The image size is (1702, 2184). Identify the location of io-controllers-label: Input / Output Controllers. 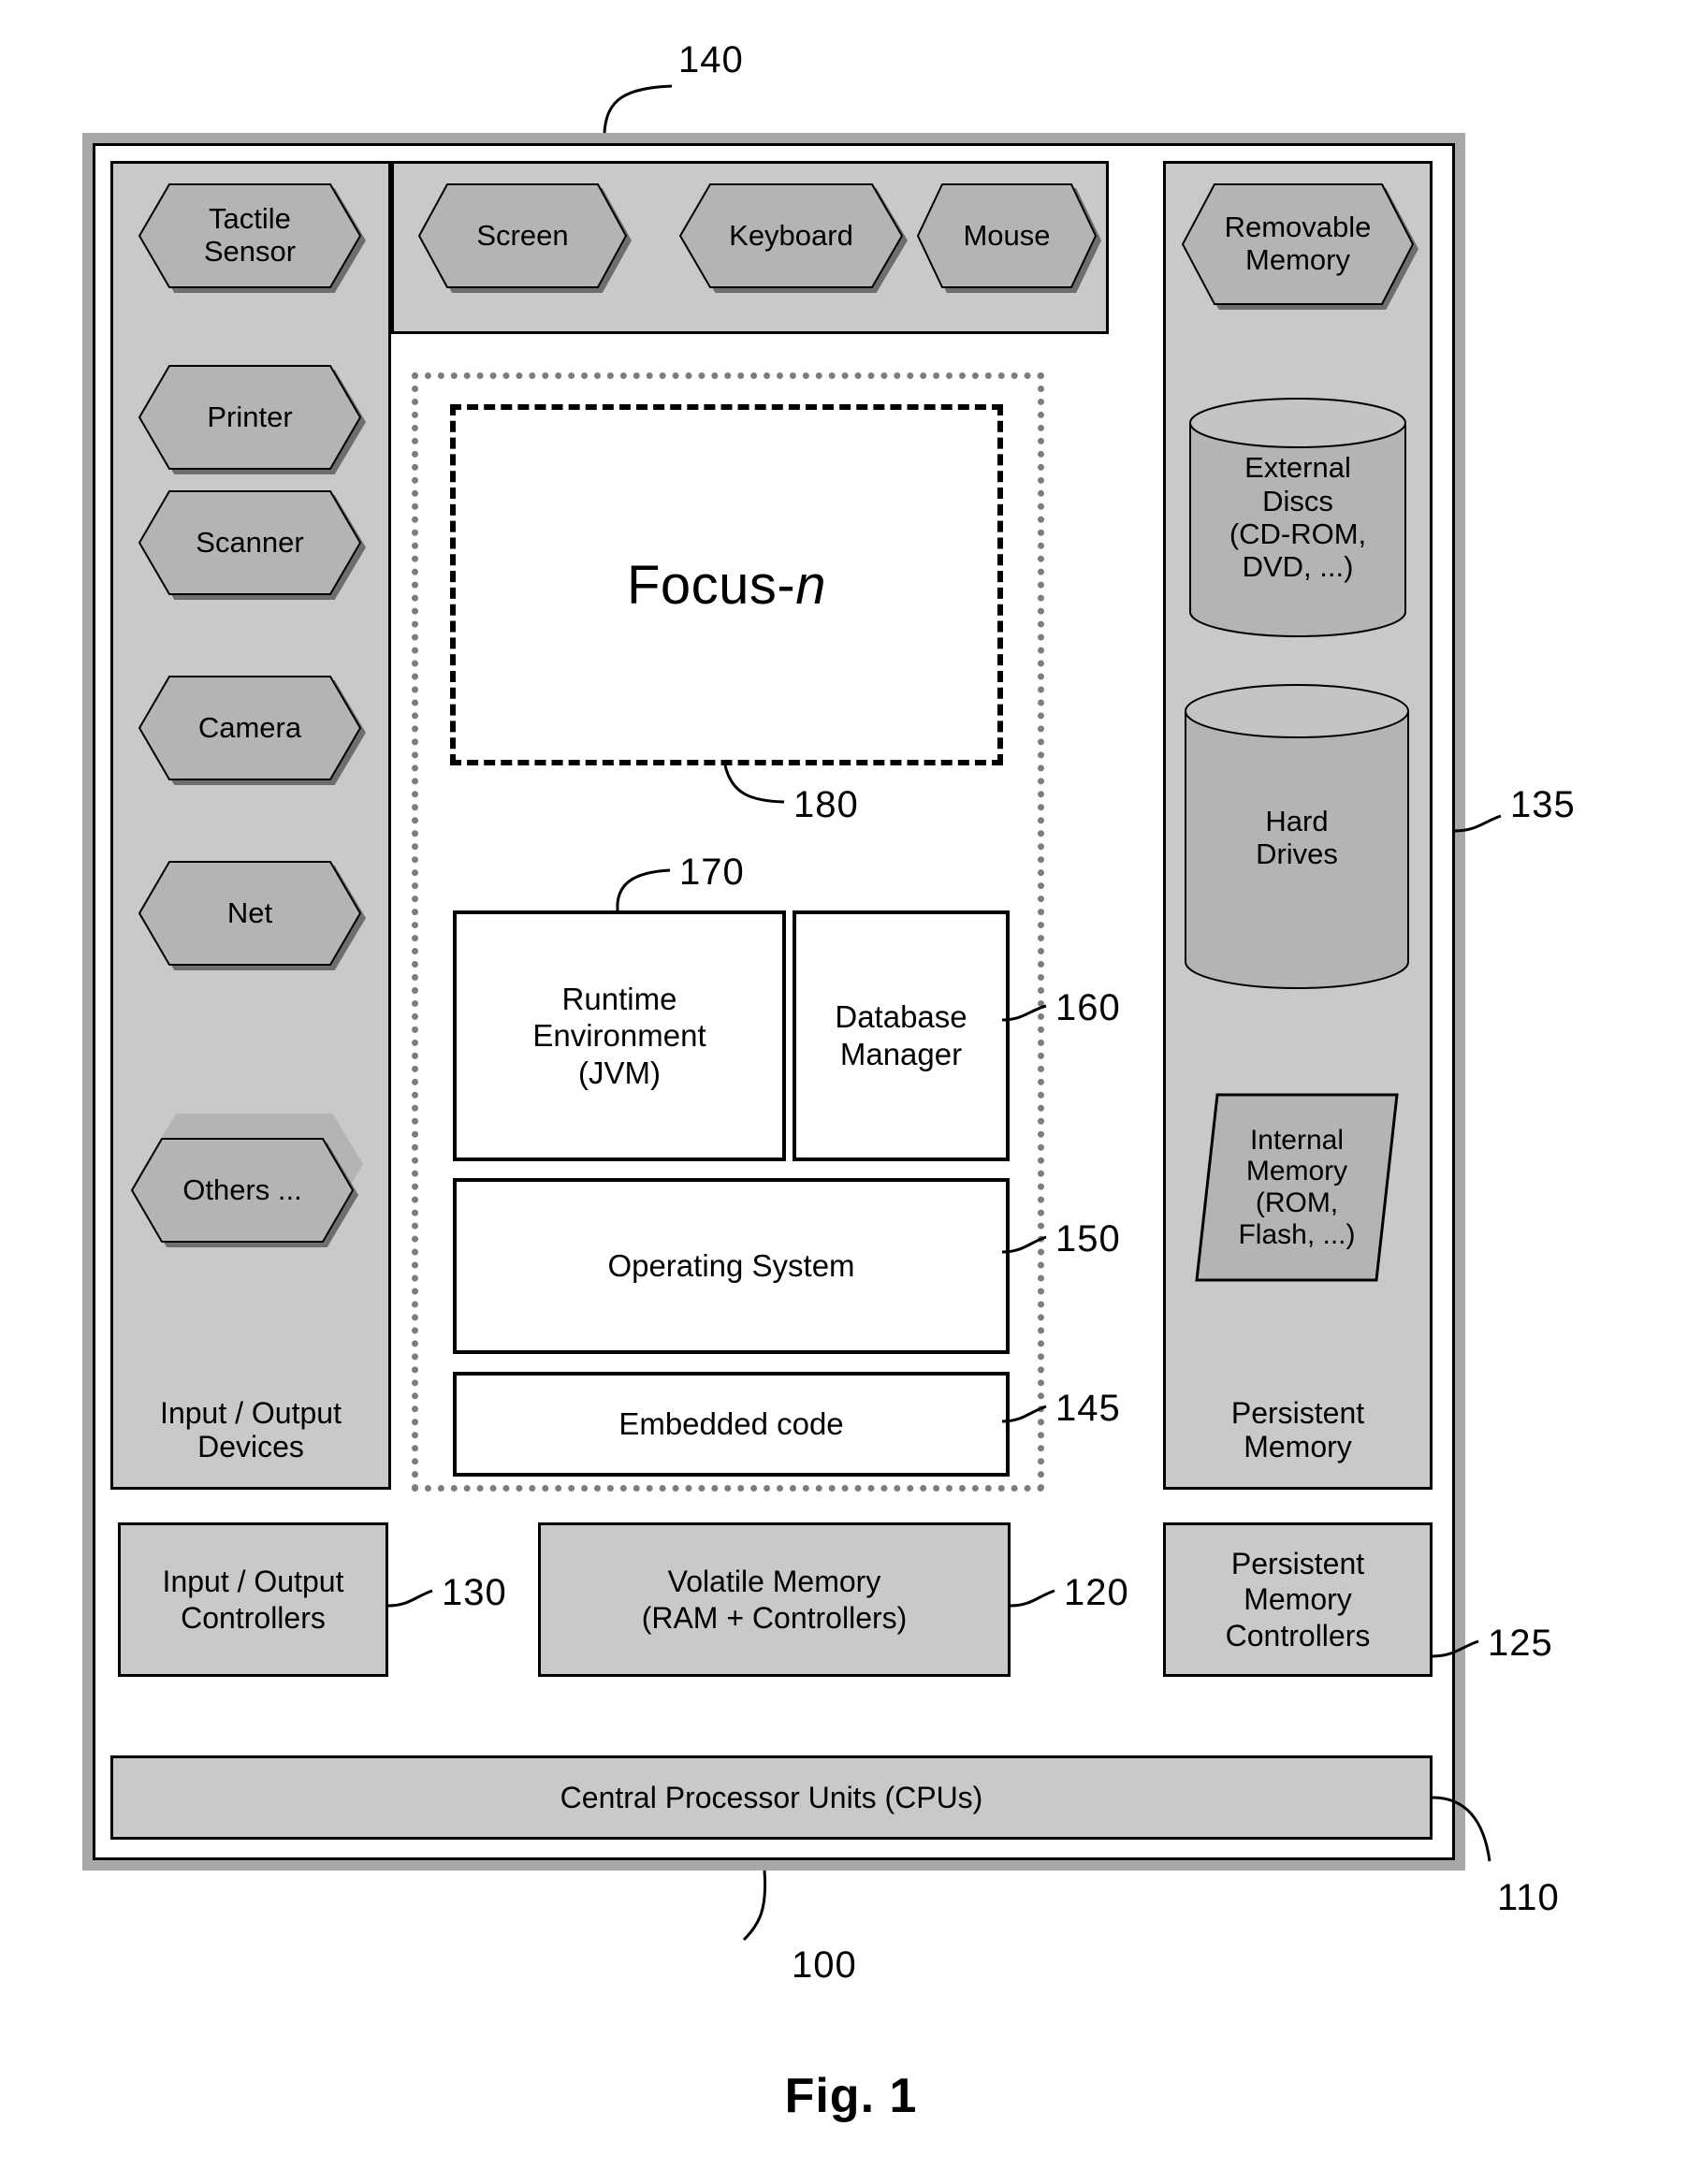
(253, 1599).